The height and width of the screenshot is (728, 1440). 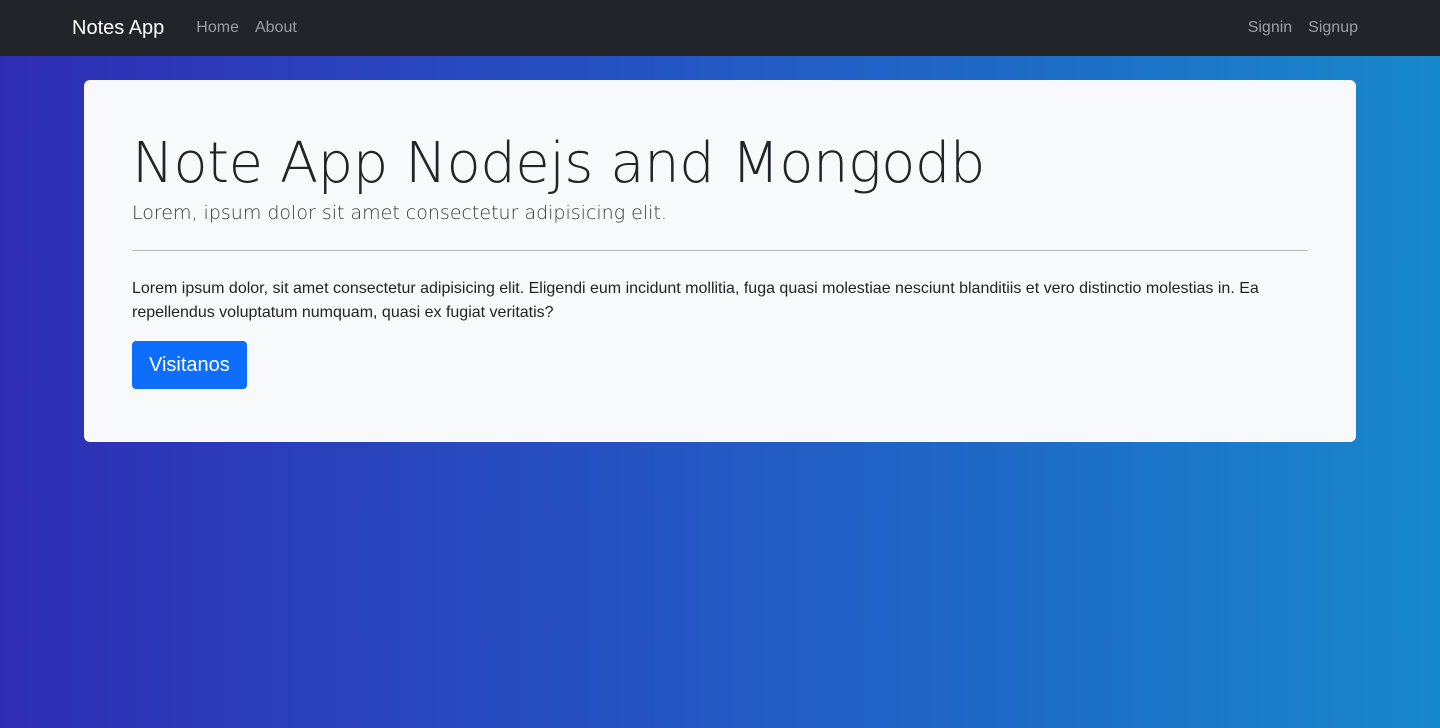 What do you see at coordinates (276, 28) in the screenshot?
I see `nav-link-about: About` at bounding box center [276, 28].